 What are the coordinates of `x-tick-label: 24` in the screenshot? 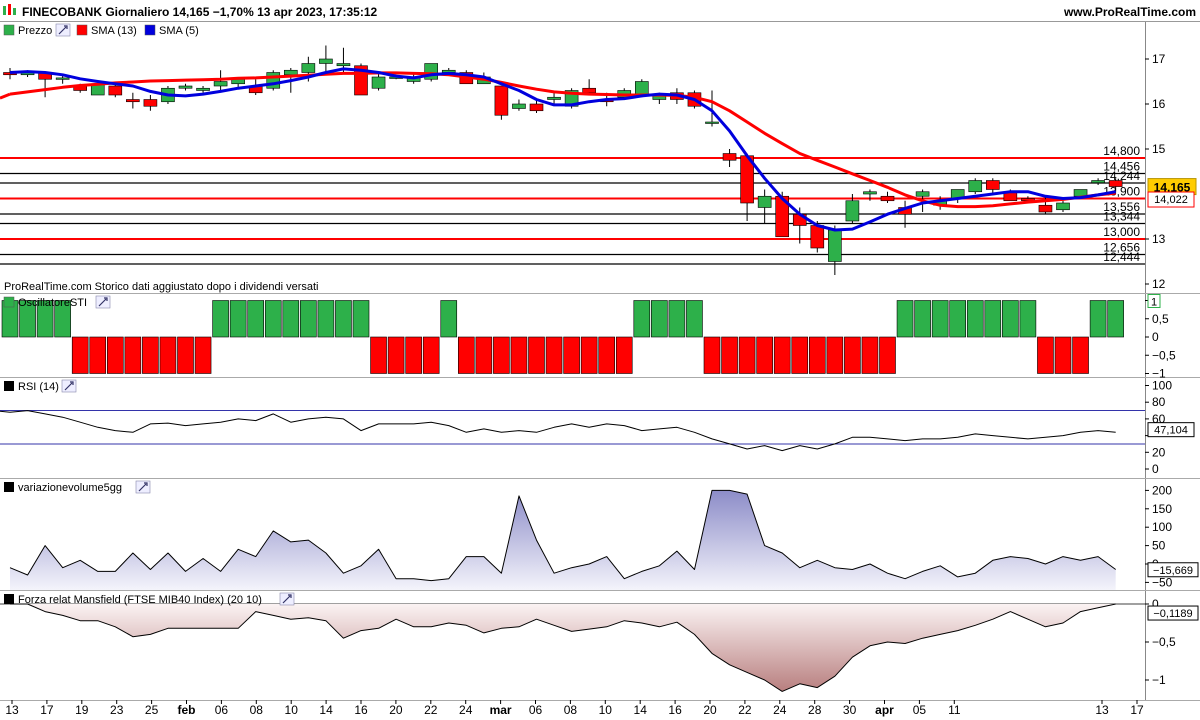 It's located at (780, 710).